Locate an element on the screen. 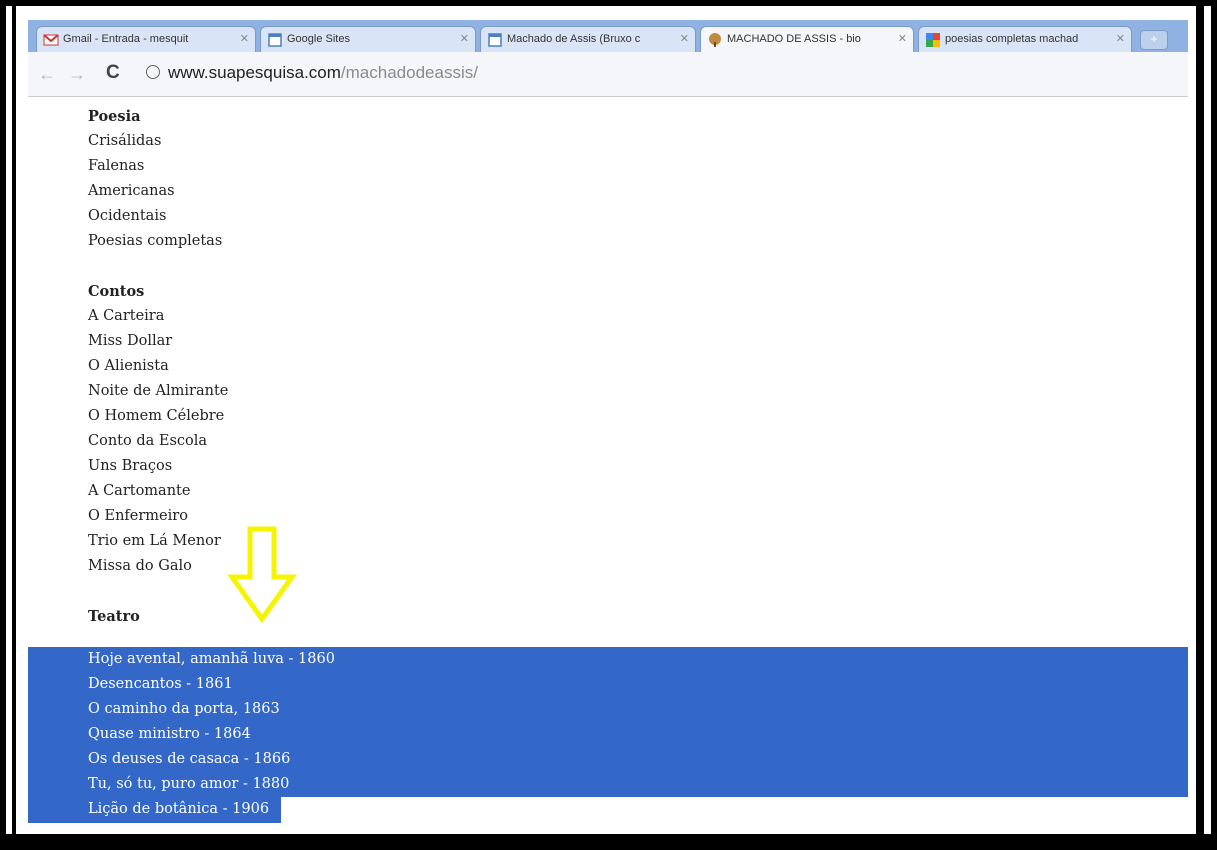  list-item: Os deuses de casaca - 1866 is located at coordinates (189, 759).